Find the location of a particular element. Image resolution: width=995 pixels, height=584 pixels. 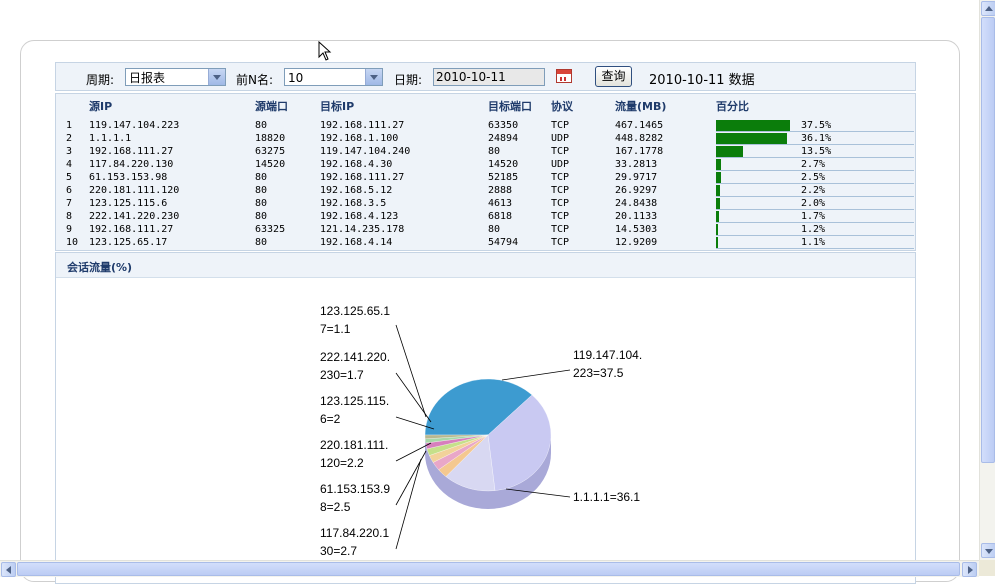

row-src-ip: 222.141.220.230 is located at coordinates (134, 216).